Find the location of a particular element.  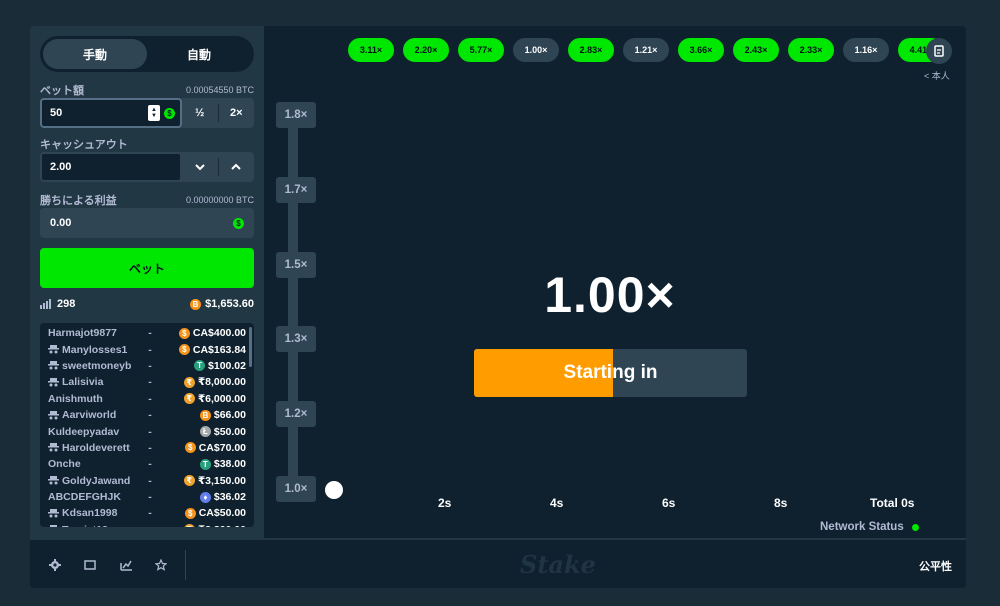

profit-group: 0.00 $ is located at coordinates (147, 223).